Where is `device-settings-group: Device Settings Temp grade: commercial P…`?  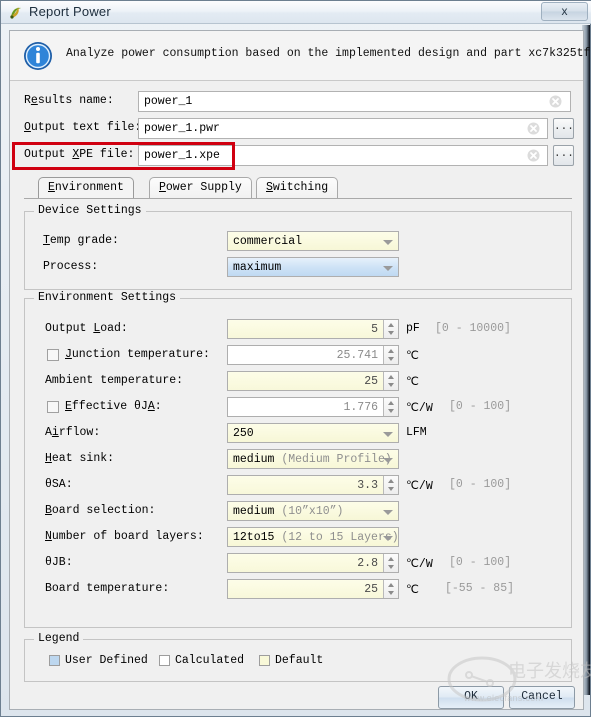 device-settings-group: Device Settings Temp grade: commercial P… is located at coordinates (298, 247).